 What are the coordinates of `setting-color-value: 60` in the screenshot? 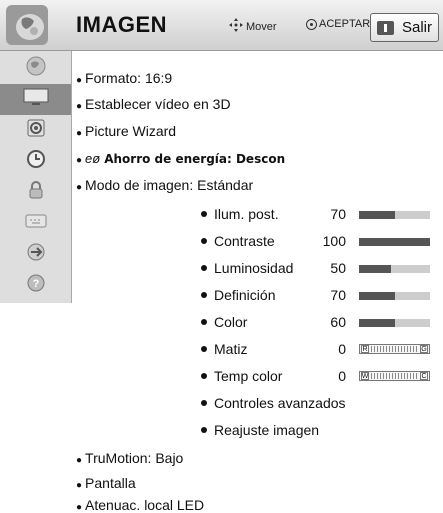 It's located at (338, 322).